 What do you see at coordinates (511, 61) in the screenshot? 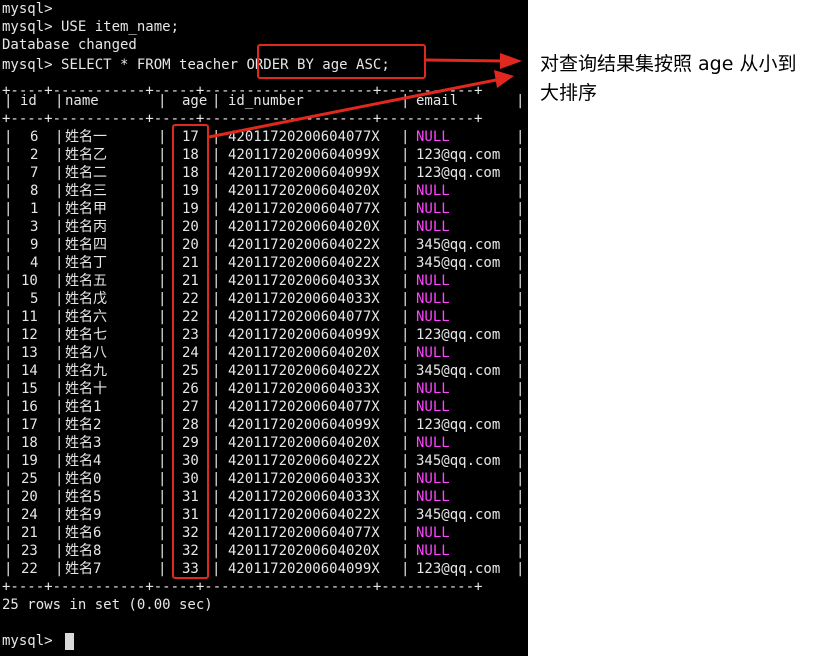
I see `arrow-head-top` at bounding box center [511, 61].